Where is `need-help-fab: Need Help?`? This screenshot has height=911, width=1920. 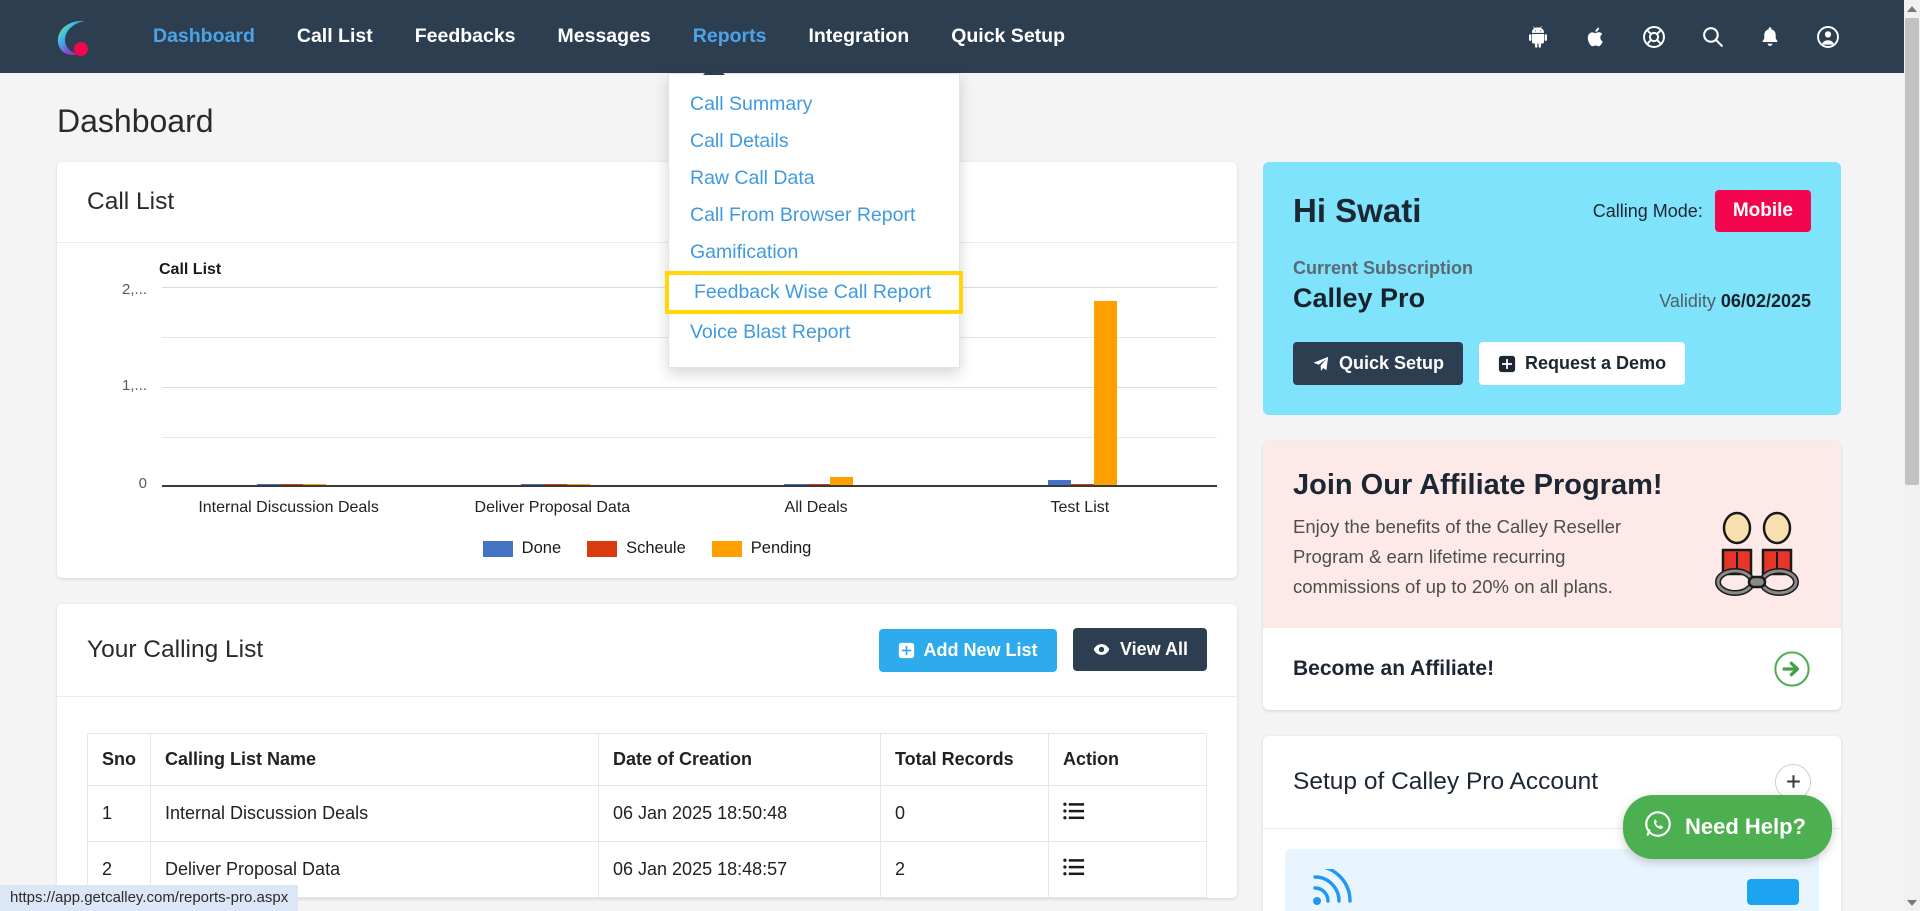 need-help-fab: Need Help? is located at coordinates (1727, 827).